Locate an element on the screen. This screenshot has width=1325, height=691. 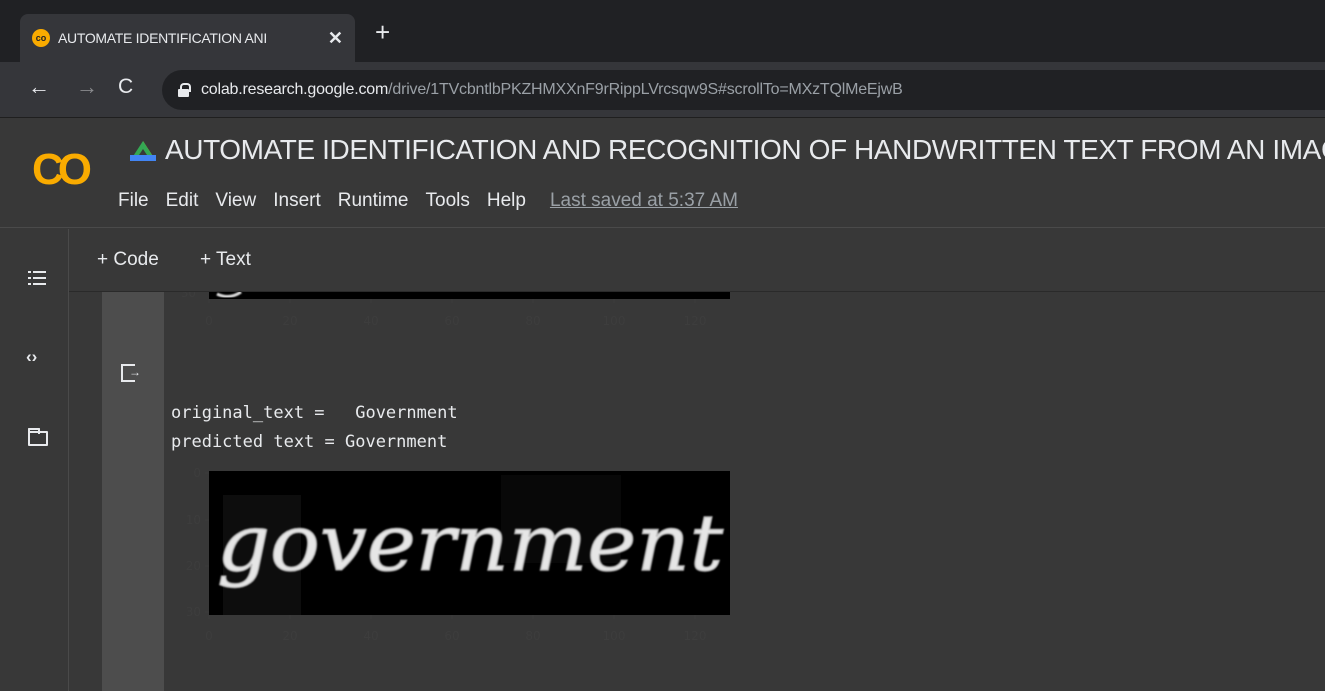
menu-insert: Insert is located at coordinates (297, 201).